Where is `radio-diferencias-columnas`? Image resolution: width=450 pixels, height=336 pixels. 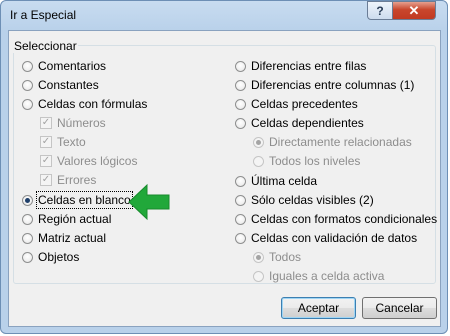
radio-diferencias-columnas is located at coordinates (240, 85).